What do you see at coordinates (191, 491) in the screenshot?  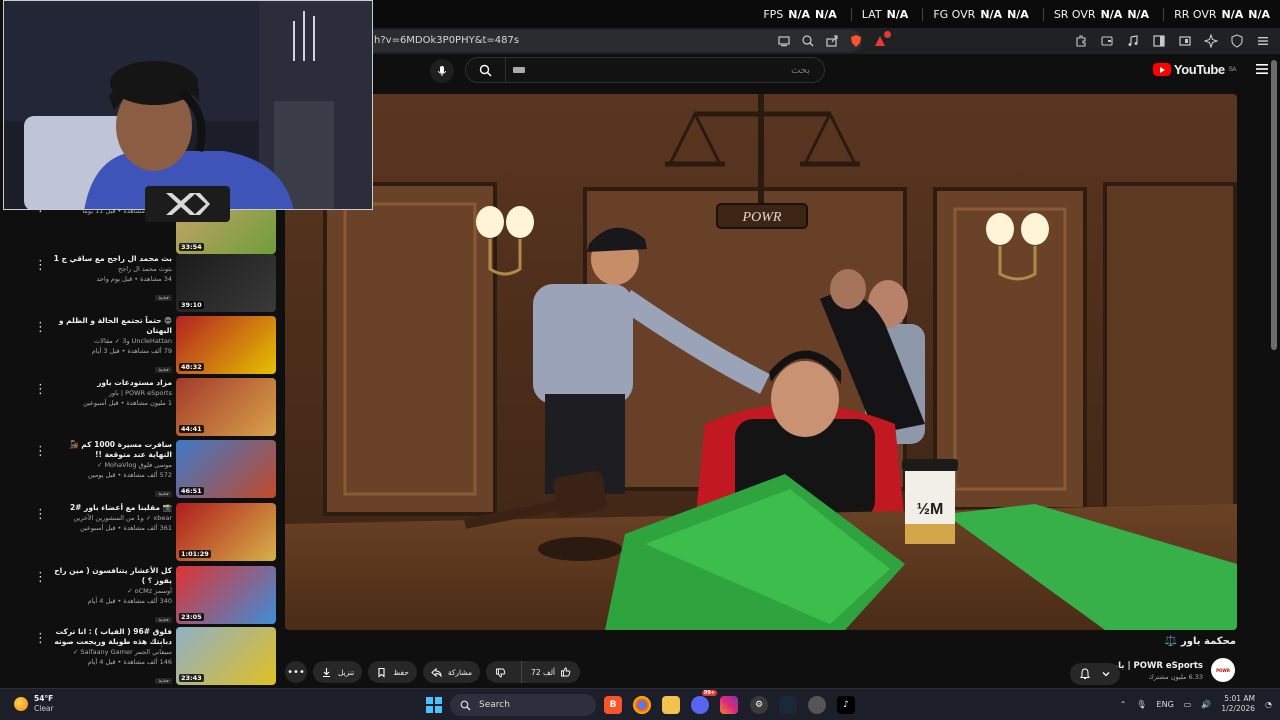 I see `duration-badge: 46:51` at bounding box center [191, 491].